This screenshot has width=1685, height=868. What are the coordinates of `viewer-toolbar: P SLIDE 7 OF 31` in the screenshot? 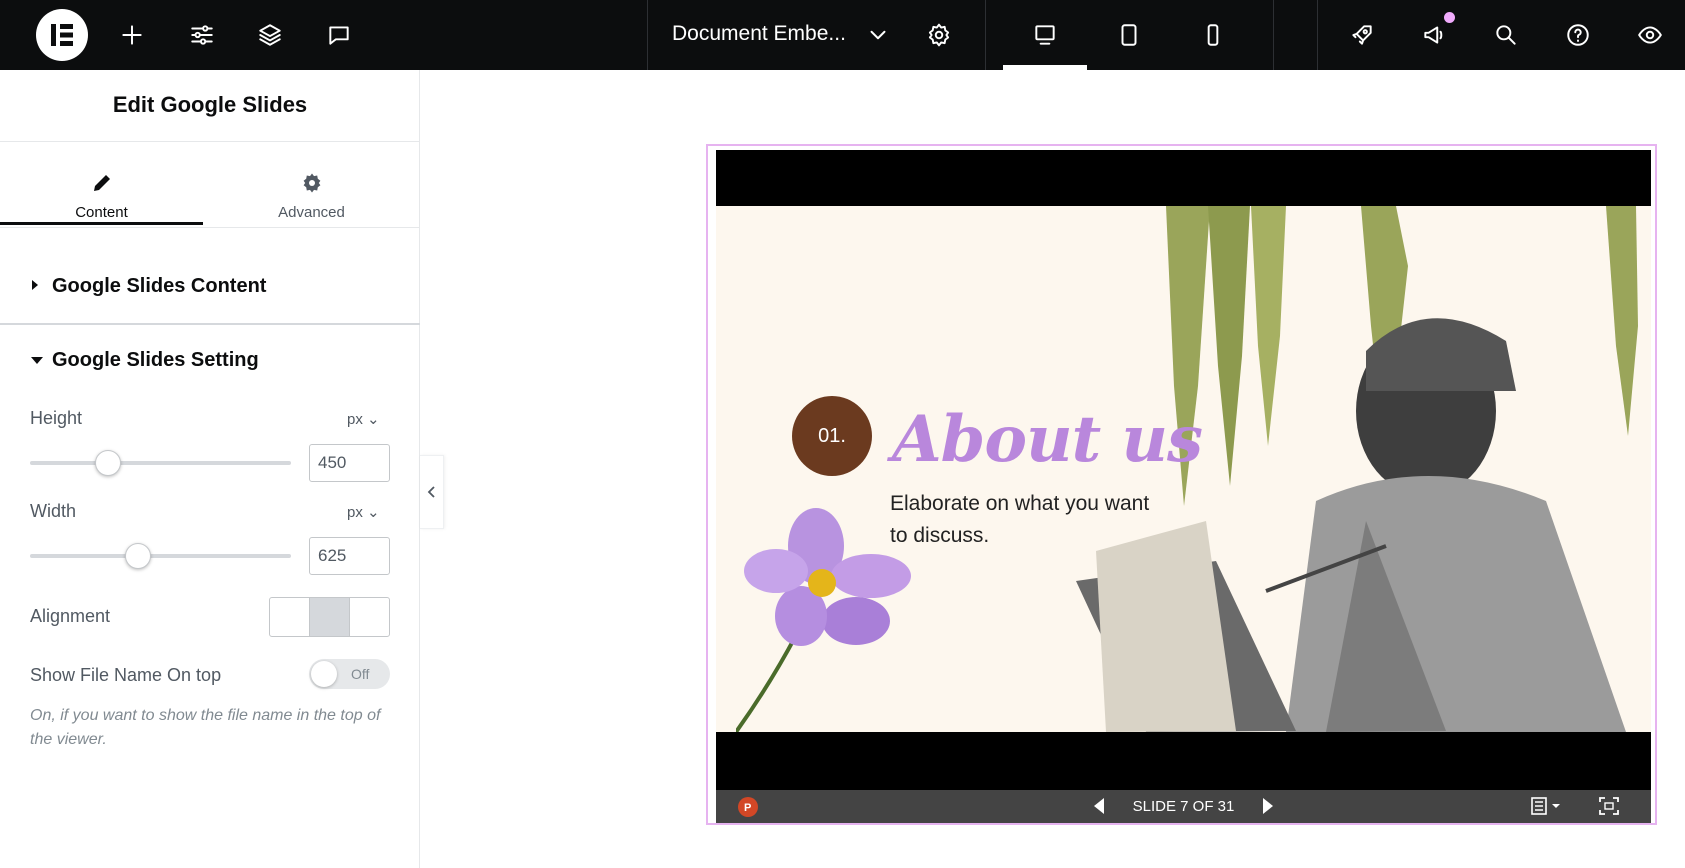 It's located at (1183, 806).